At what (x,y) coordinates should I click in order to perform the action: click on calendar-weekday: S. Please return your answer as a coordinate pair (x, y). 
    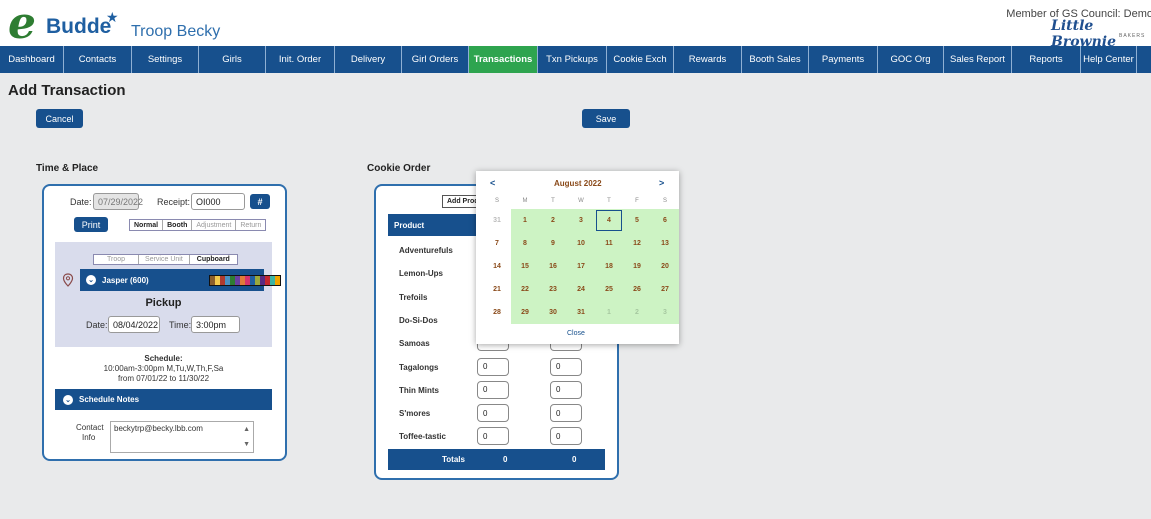
    Looking at the image, I should click on (496, 201).